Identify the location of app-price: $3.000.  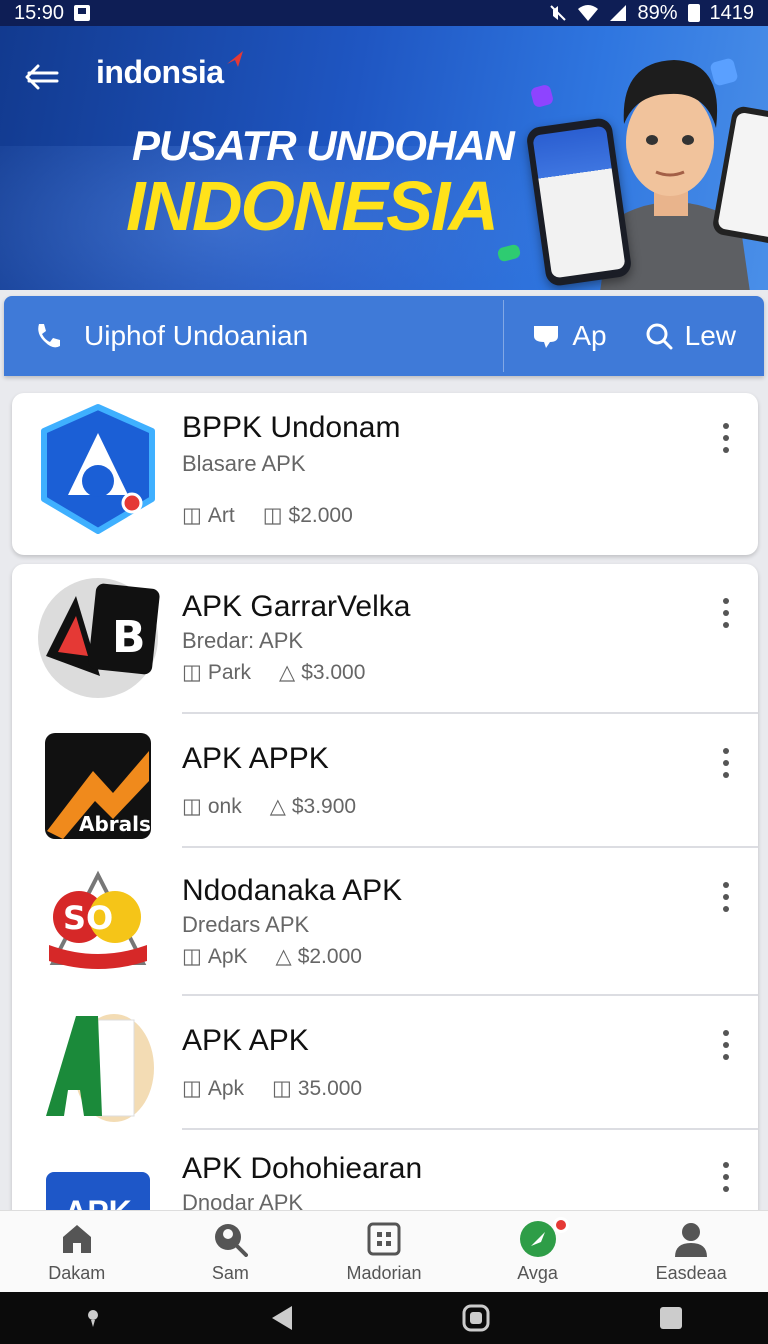
(333, 672).